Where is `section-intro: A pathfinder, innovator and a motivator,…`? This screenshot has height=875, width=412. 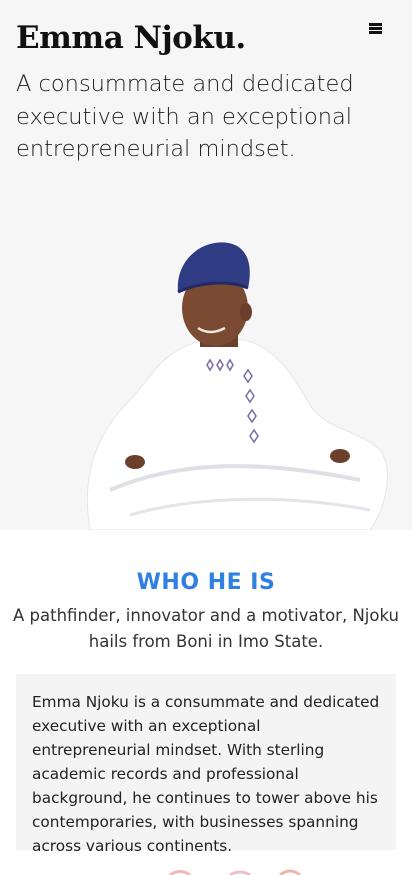
section-intro: A pathfinder, innovator and a motivator,… is located at coordinates (206, 628).